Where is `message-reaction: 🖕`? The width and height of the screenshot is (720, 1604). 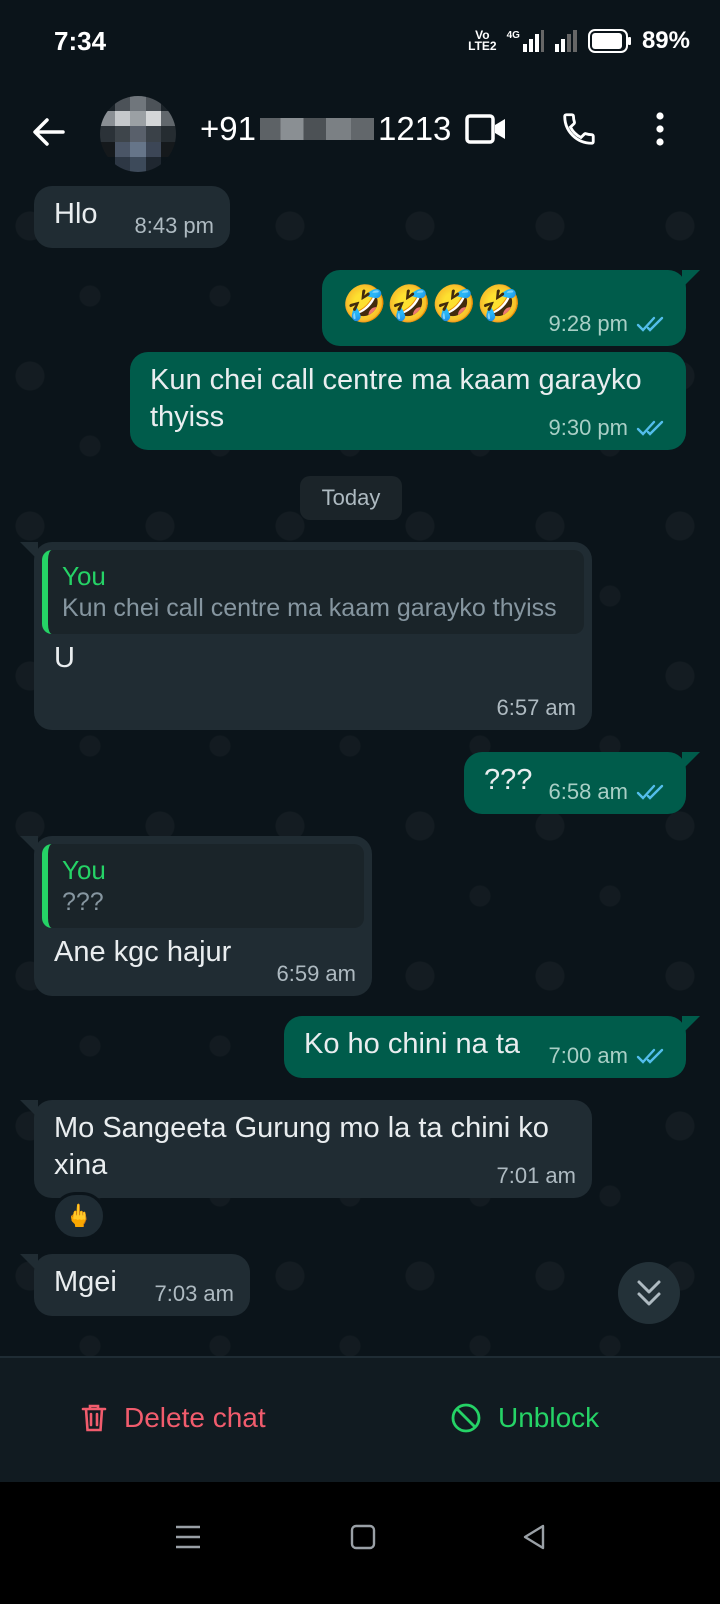
message-reaction: 🖕 is located at coordinates (79, 1216).